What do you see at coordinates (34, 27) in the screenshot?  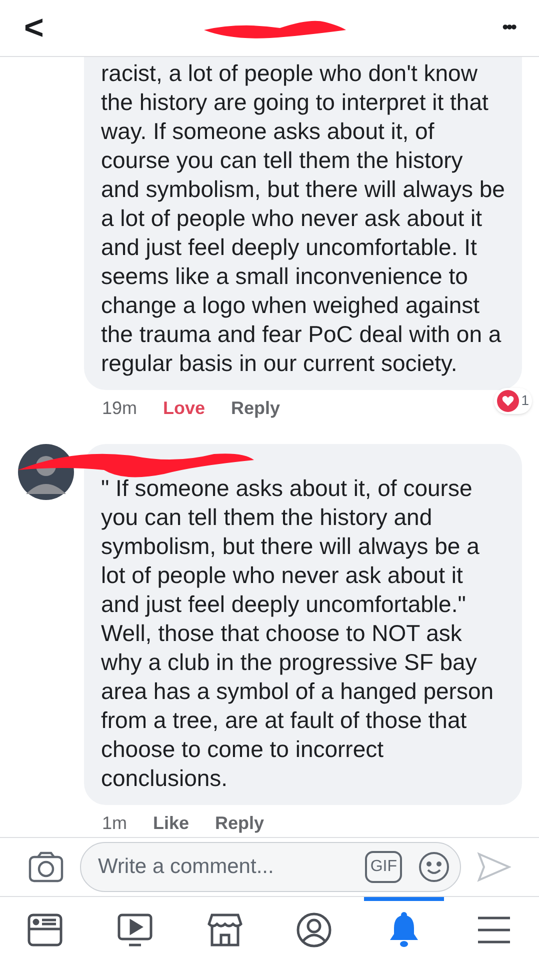 I see `back-button: <` at bounding box center [34, 27].